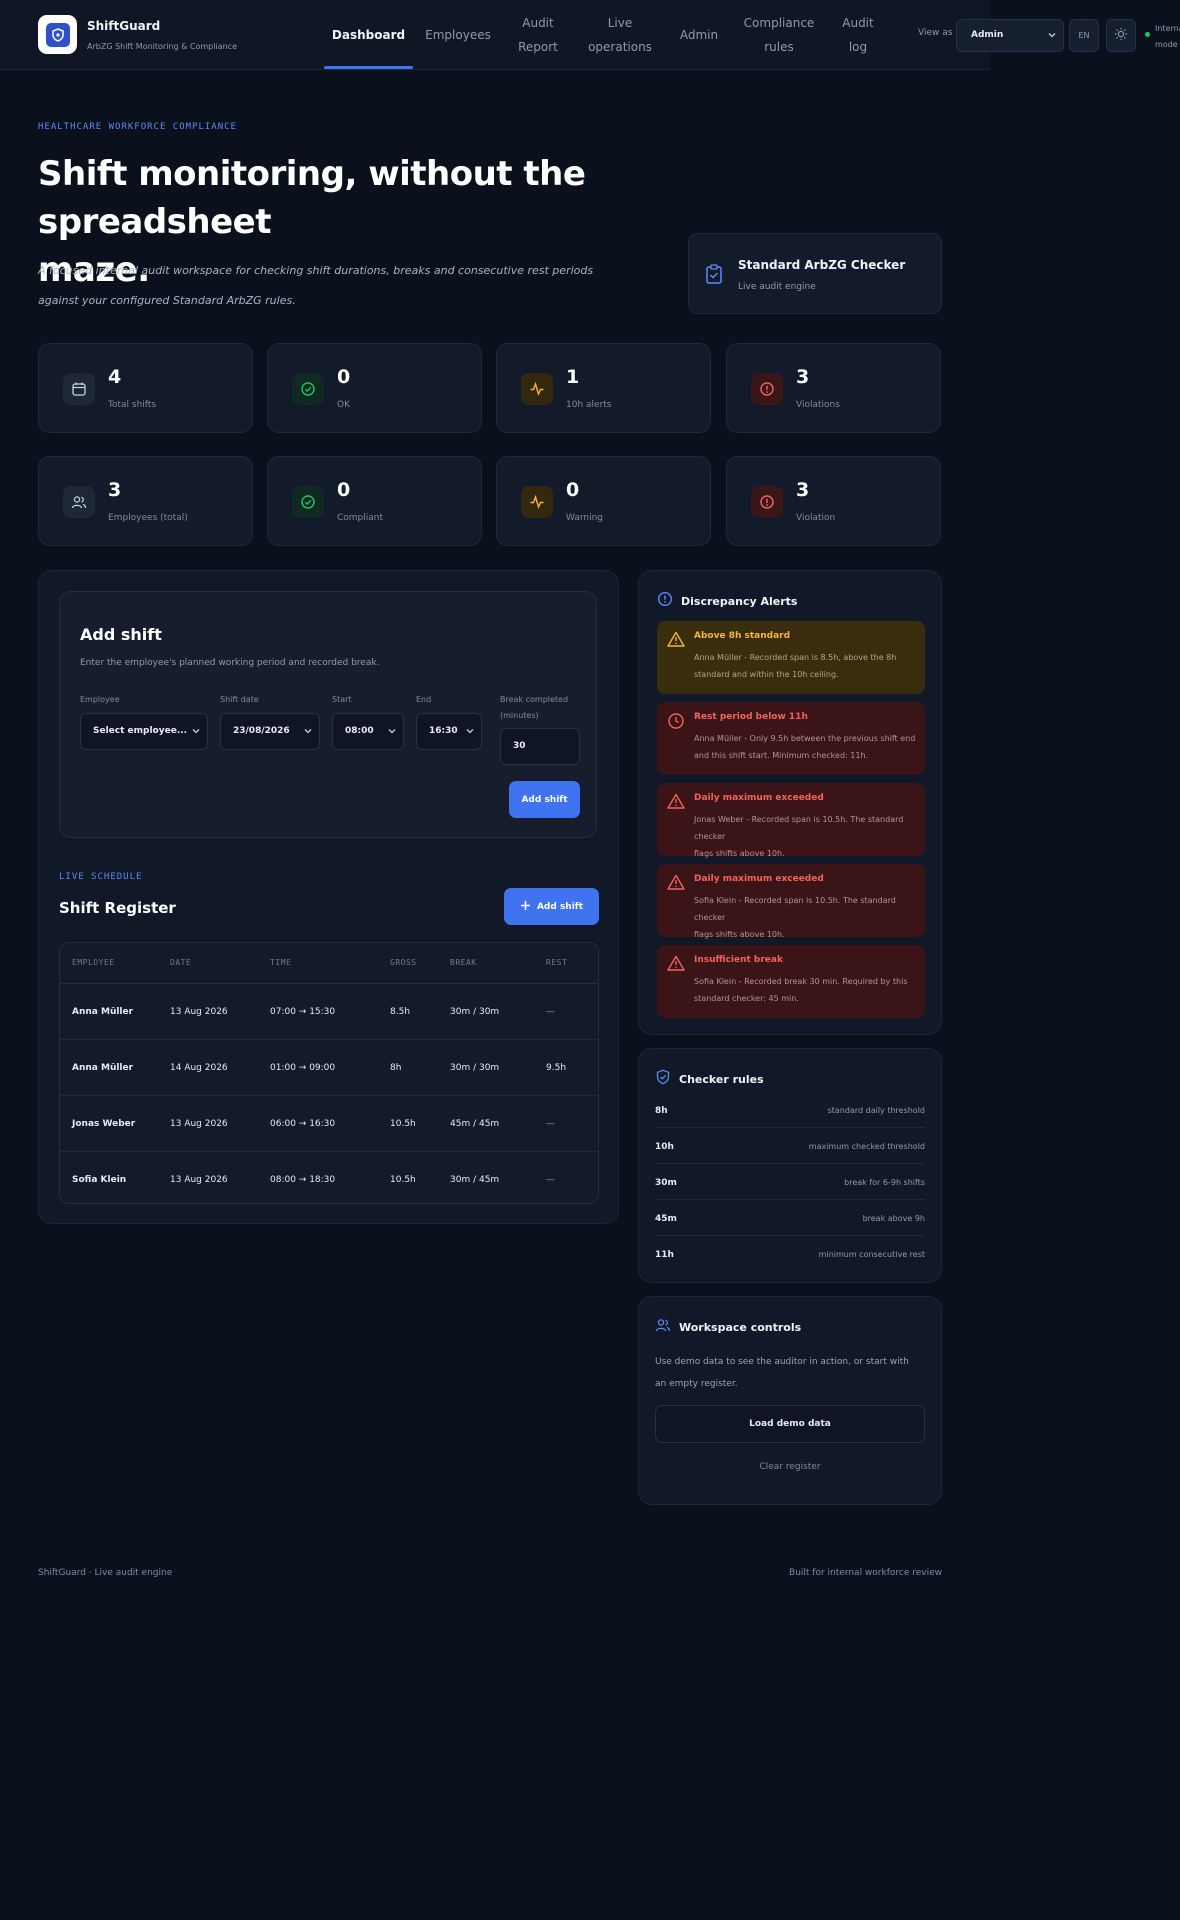  Describe the element at coordinates (463, 962) in the screenshot. I see `column-header: BREAK` at that location.